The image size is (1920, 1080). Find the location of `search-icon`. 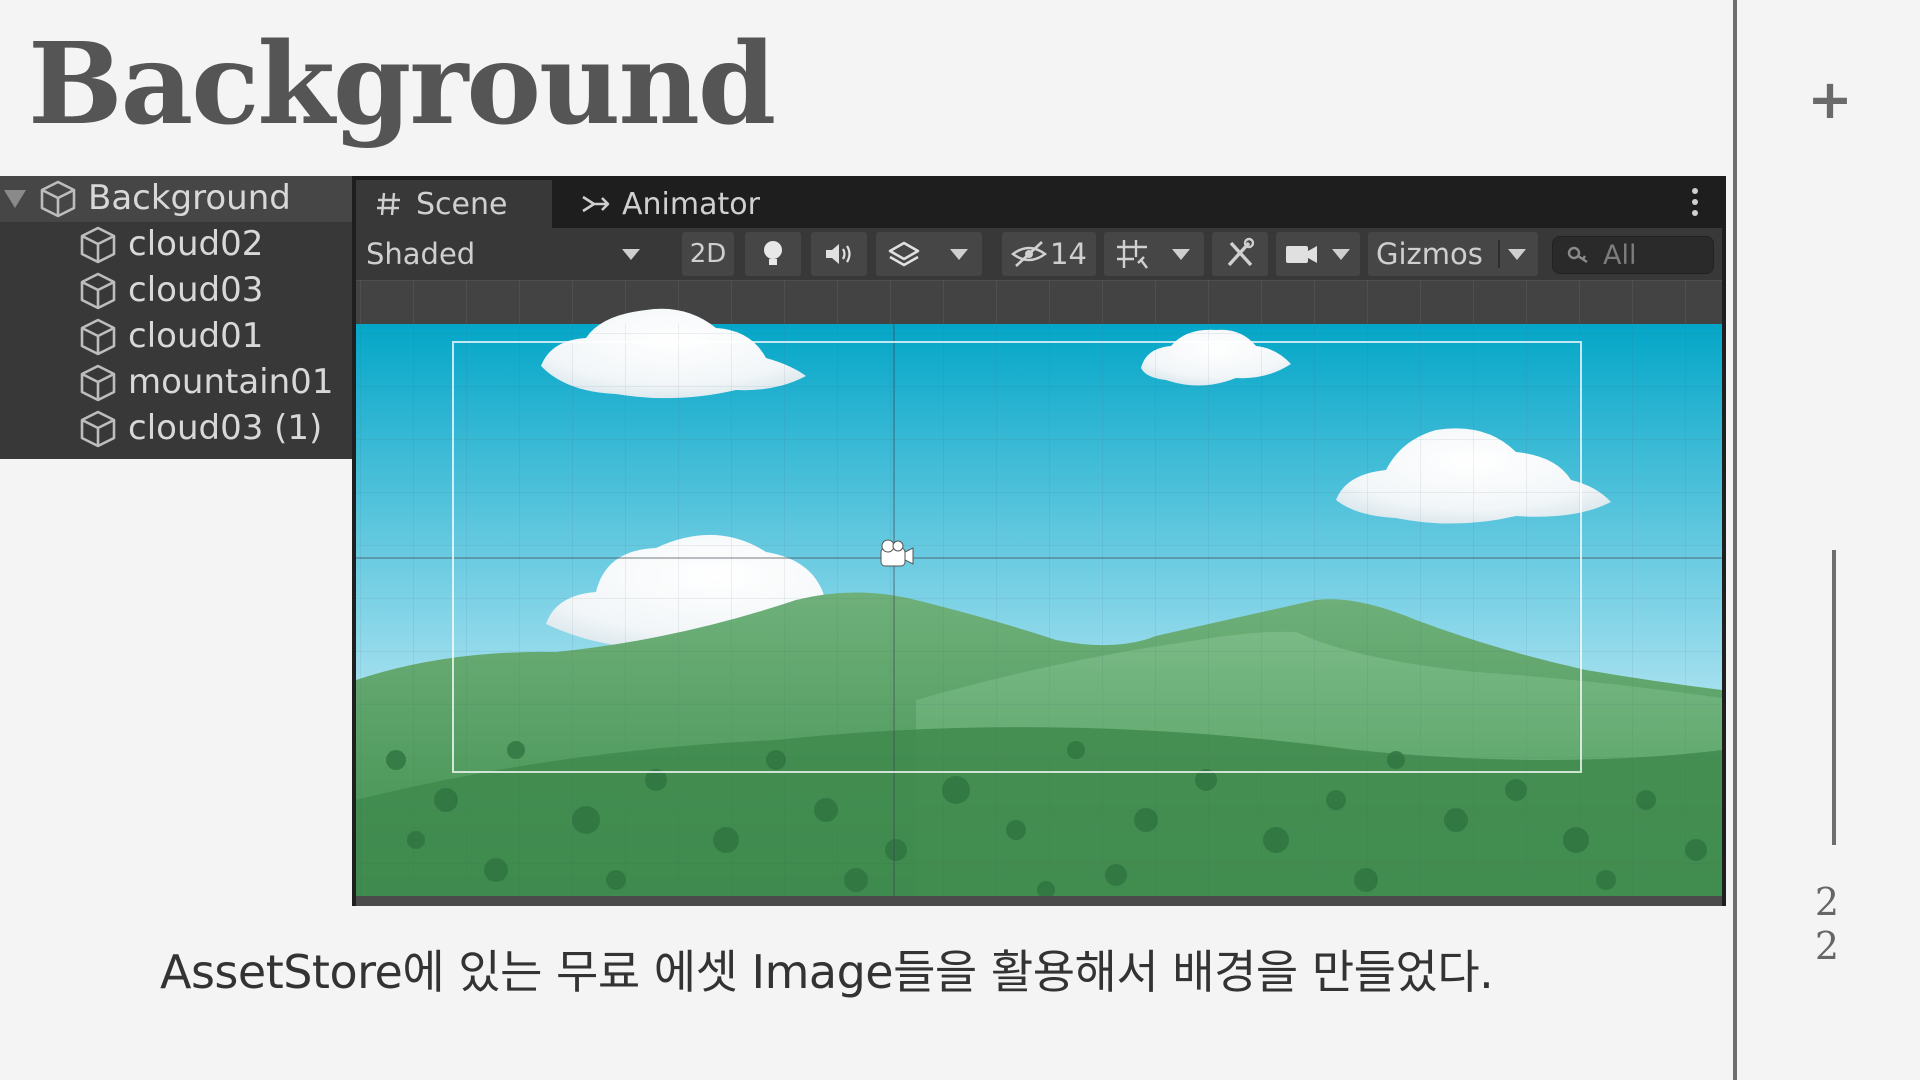

search-icon is located at coordinates (1577, 254).